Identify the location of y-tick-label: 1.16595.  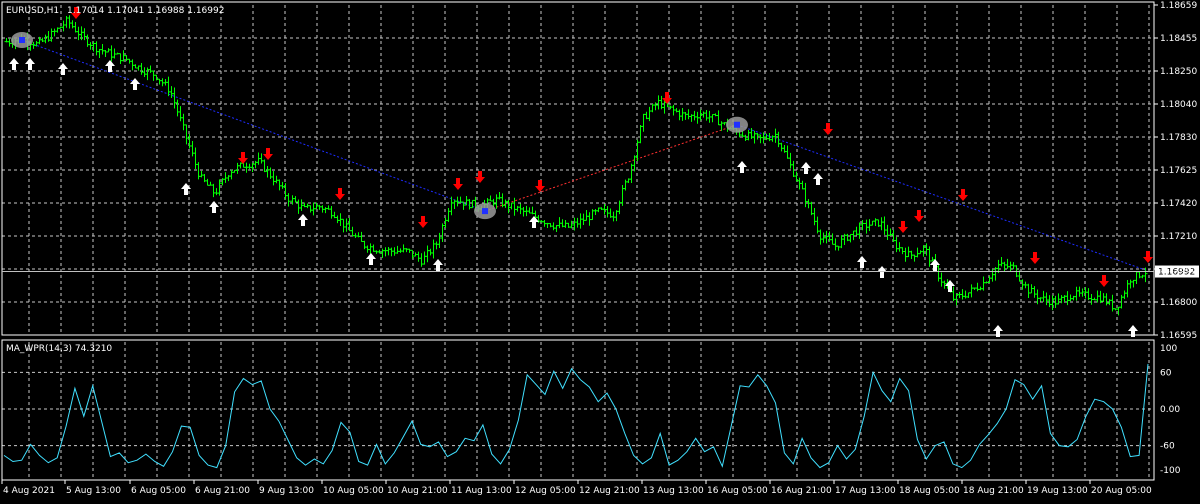
(1178, 336).